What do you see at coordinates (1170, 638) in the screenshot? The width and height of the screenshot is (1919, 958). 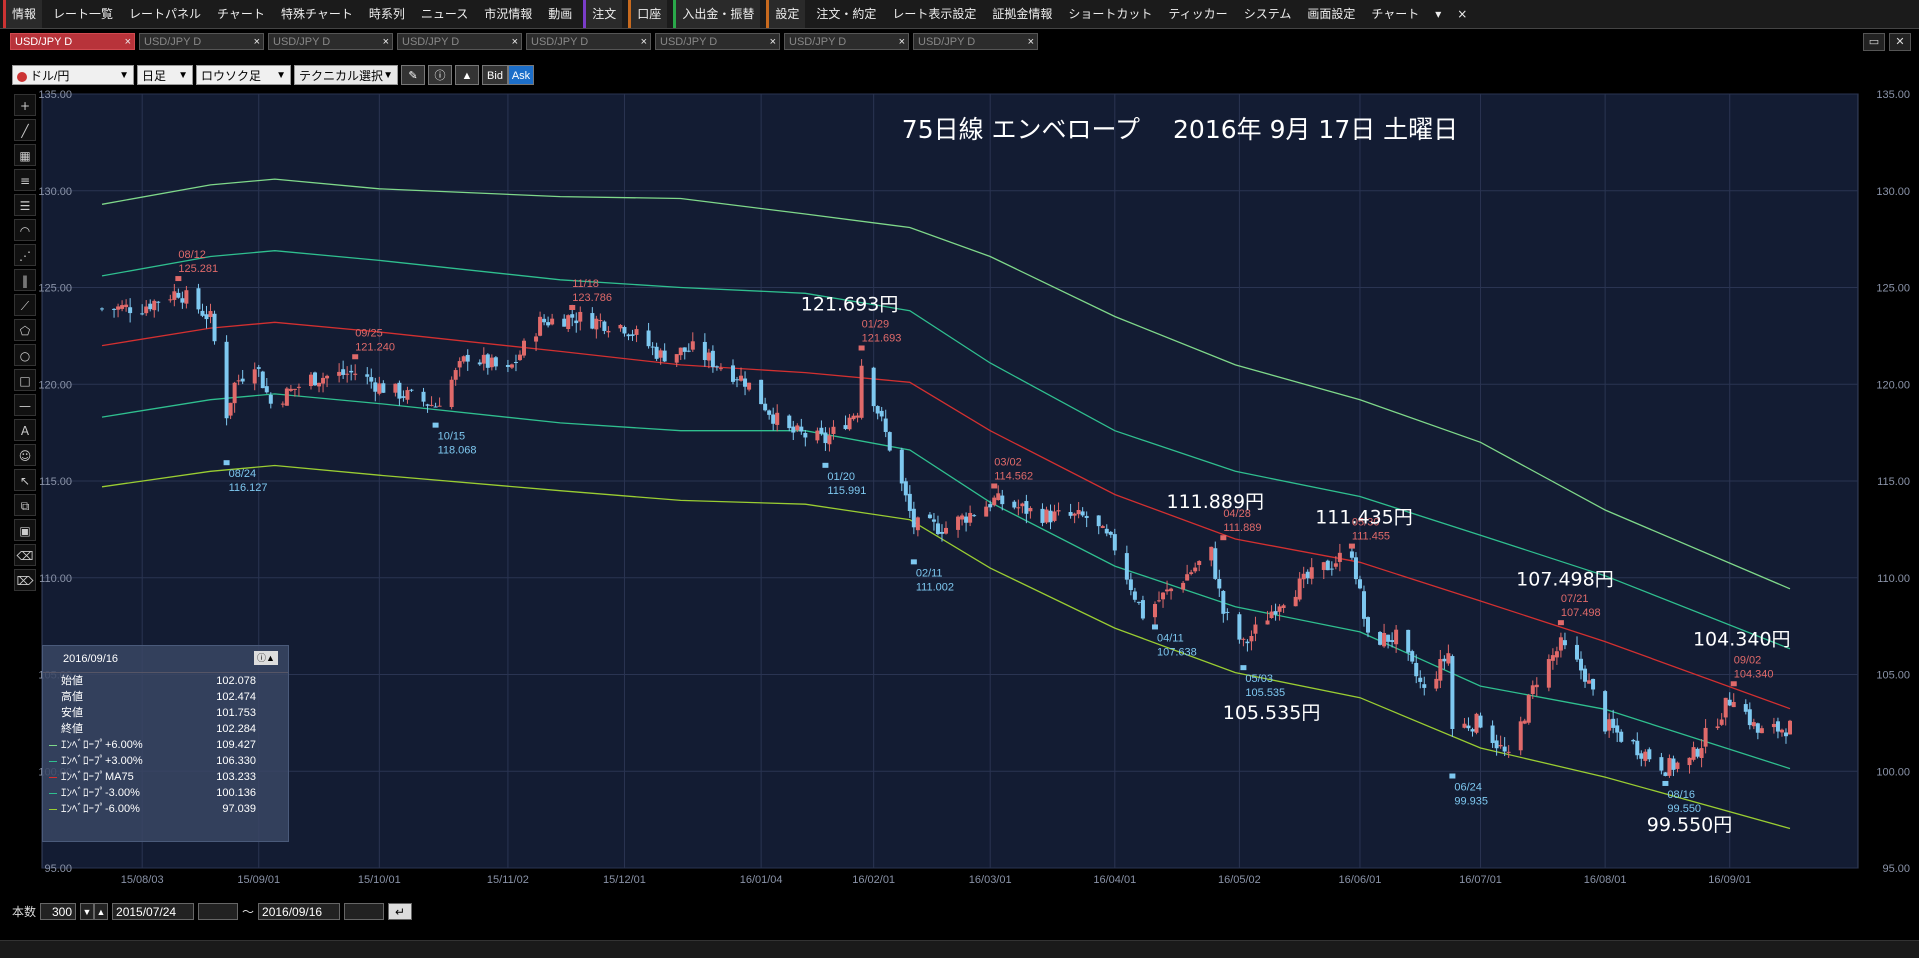 I see `low-date-label: 04/11` at bounding box center [1170, 638].